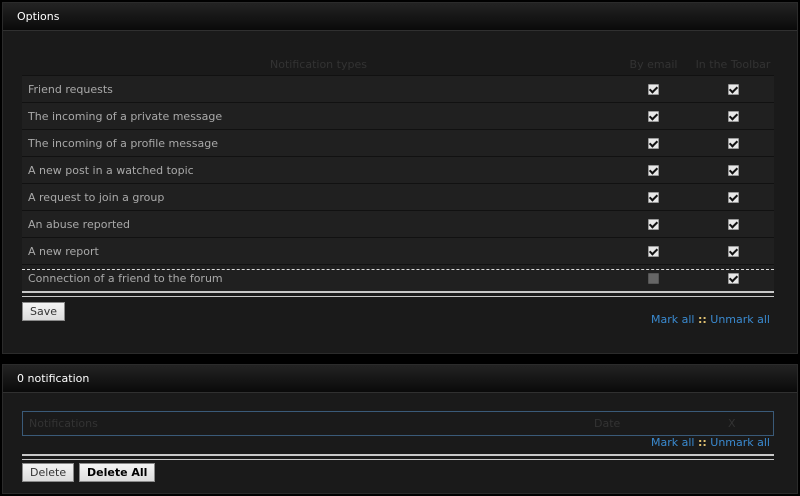 This screenshot has height=496, width=800. Describe the element at coordinates (318, 224) in the screenshot. I see `option-label: An abuse reported` at that location.